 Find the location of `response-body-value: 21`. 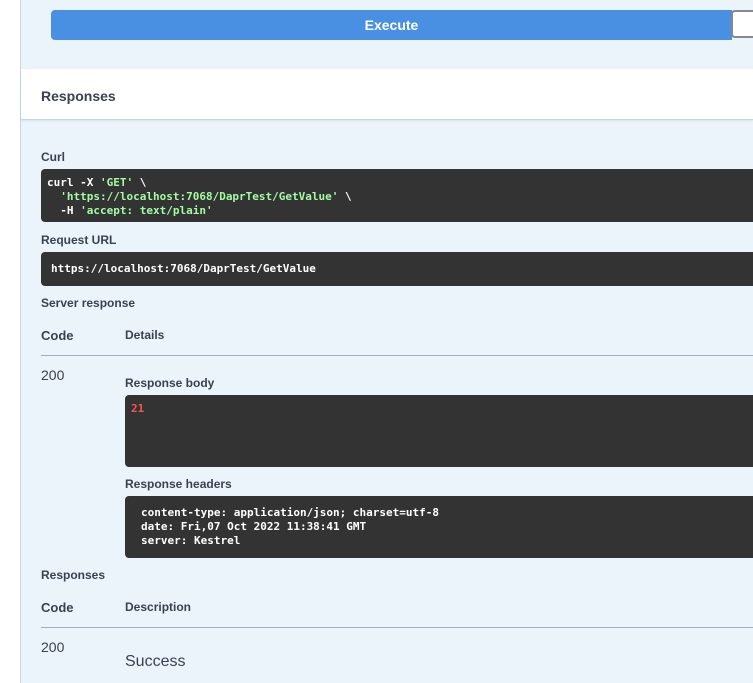

response-body-value: 21 is located at coordinates (138, 408).